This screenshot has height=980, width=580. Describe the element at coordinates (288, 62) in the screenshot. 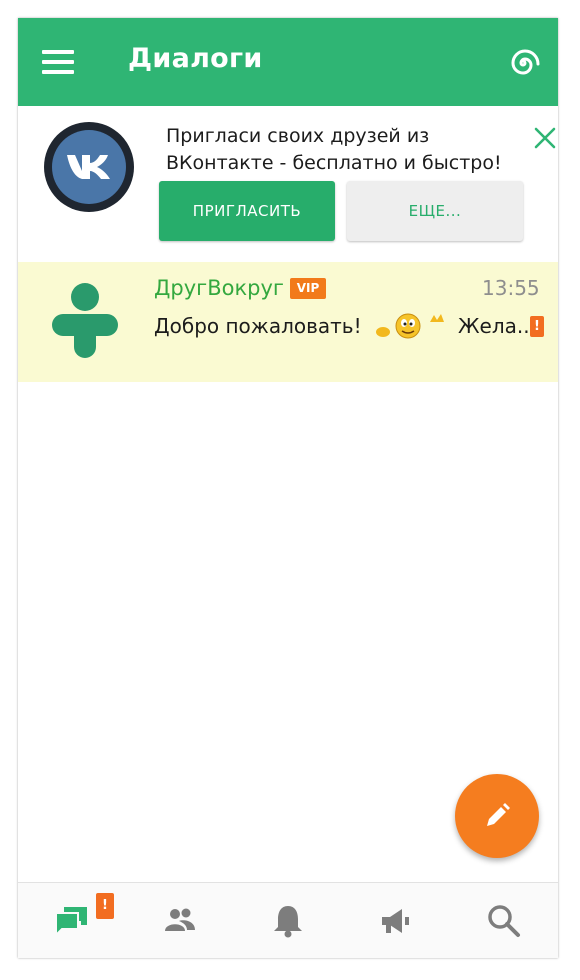

I see `app-bar: Диалоги` at that location.